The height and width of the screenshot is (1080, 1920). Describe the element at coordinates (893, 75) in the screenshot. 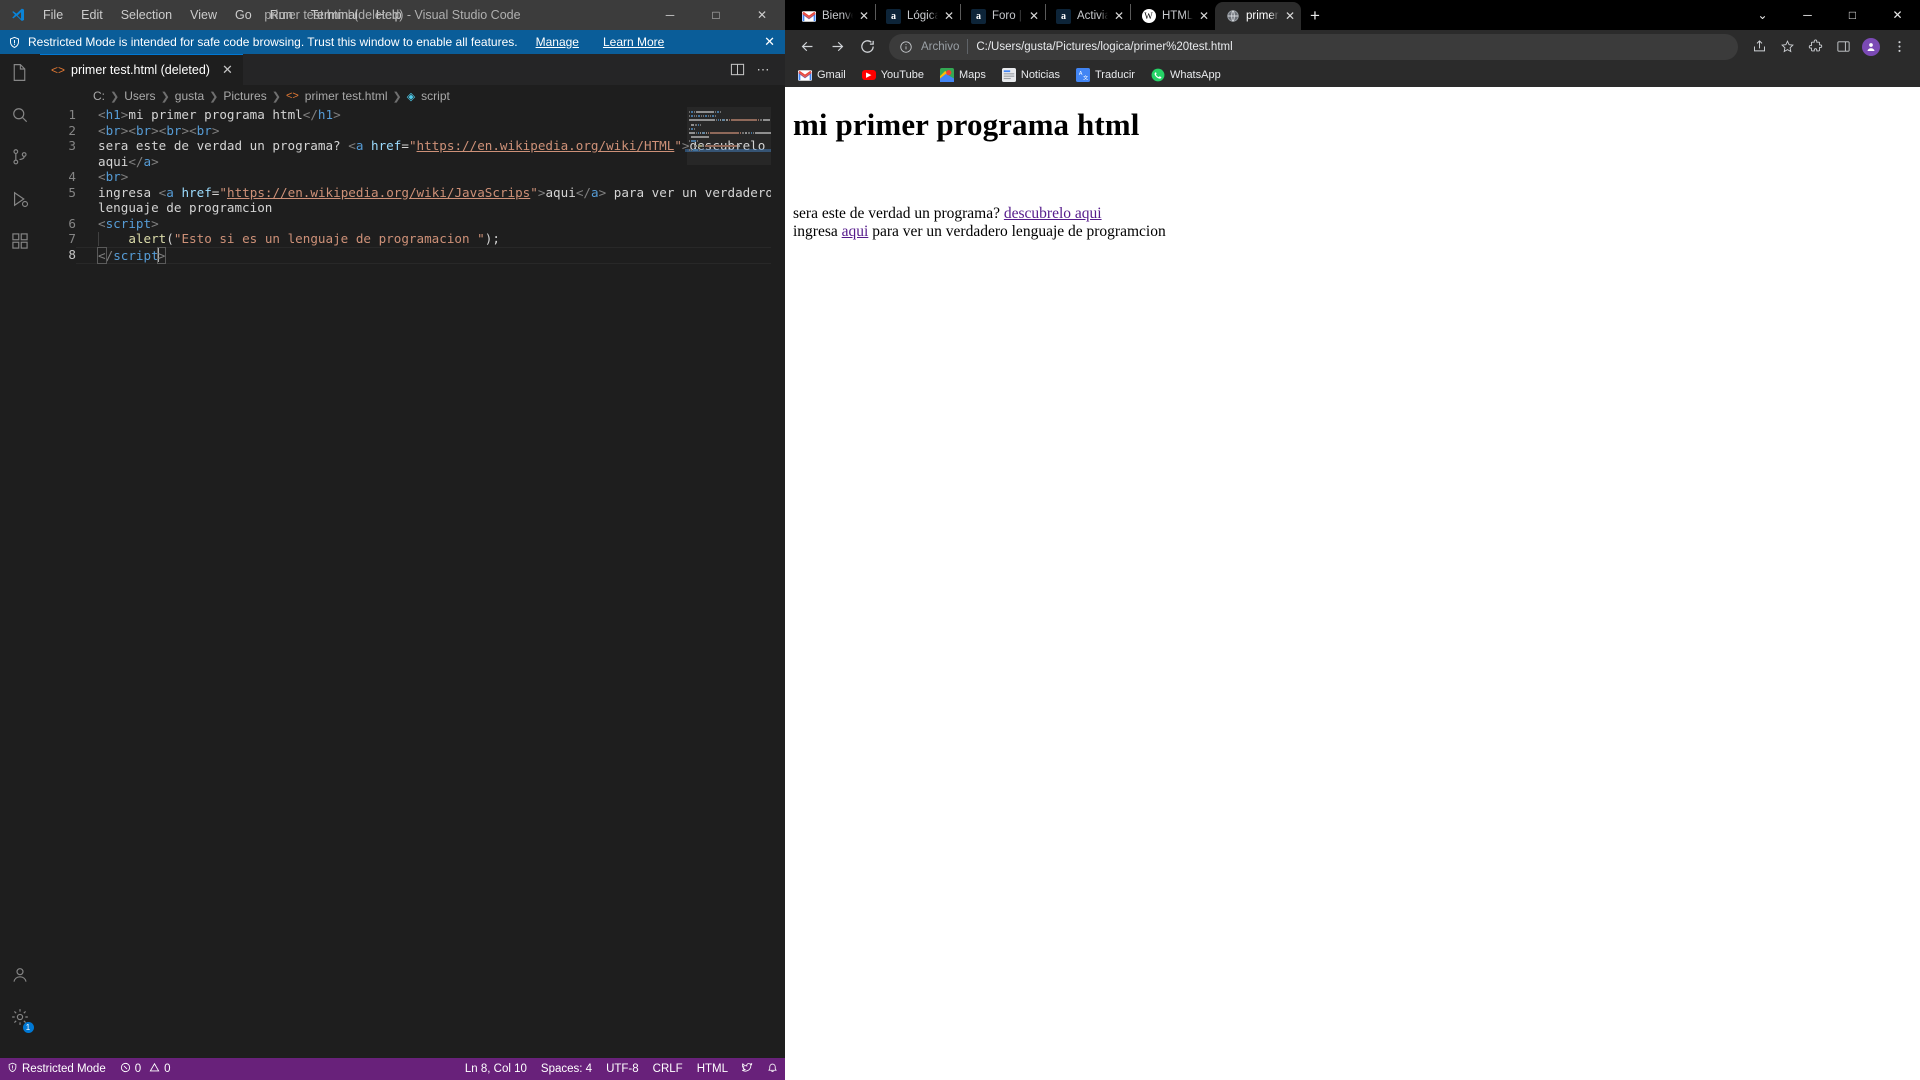

I see `bookmark-youtube: ▶ YouTube` at that location.